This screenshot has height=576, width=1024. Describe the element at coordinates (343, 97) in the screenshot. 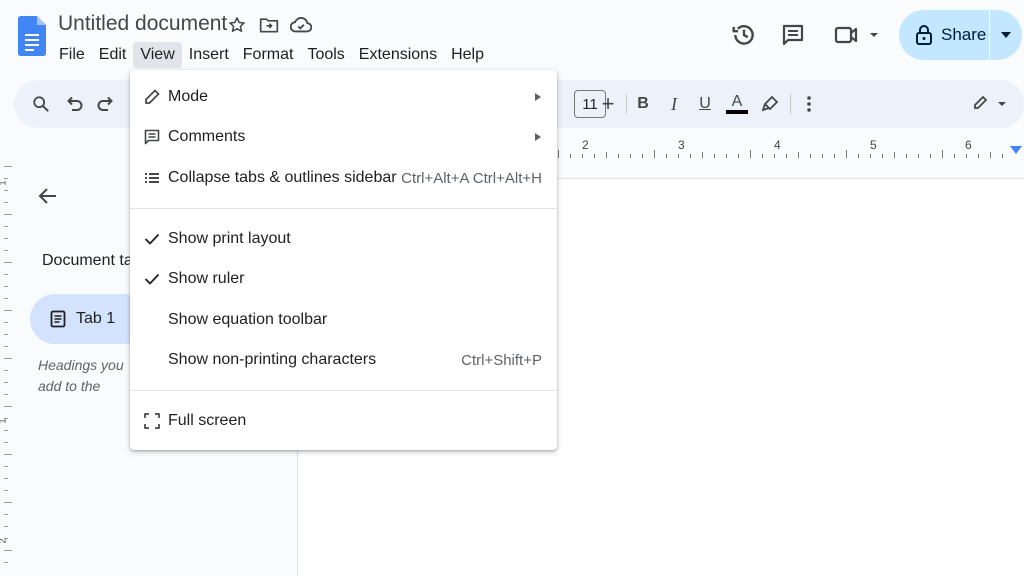

I see `menu-item-mode: Mode` at that location.